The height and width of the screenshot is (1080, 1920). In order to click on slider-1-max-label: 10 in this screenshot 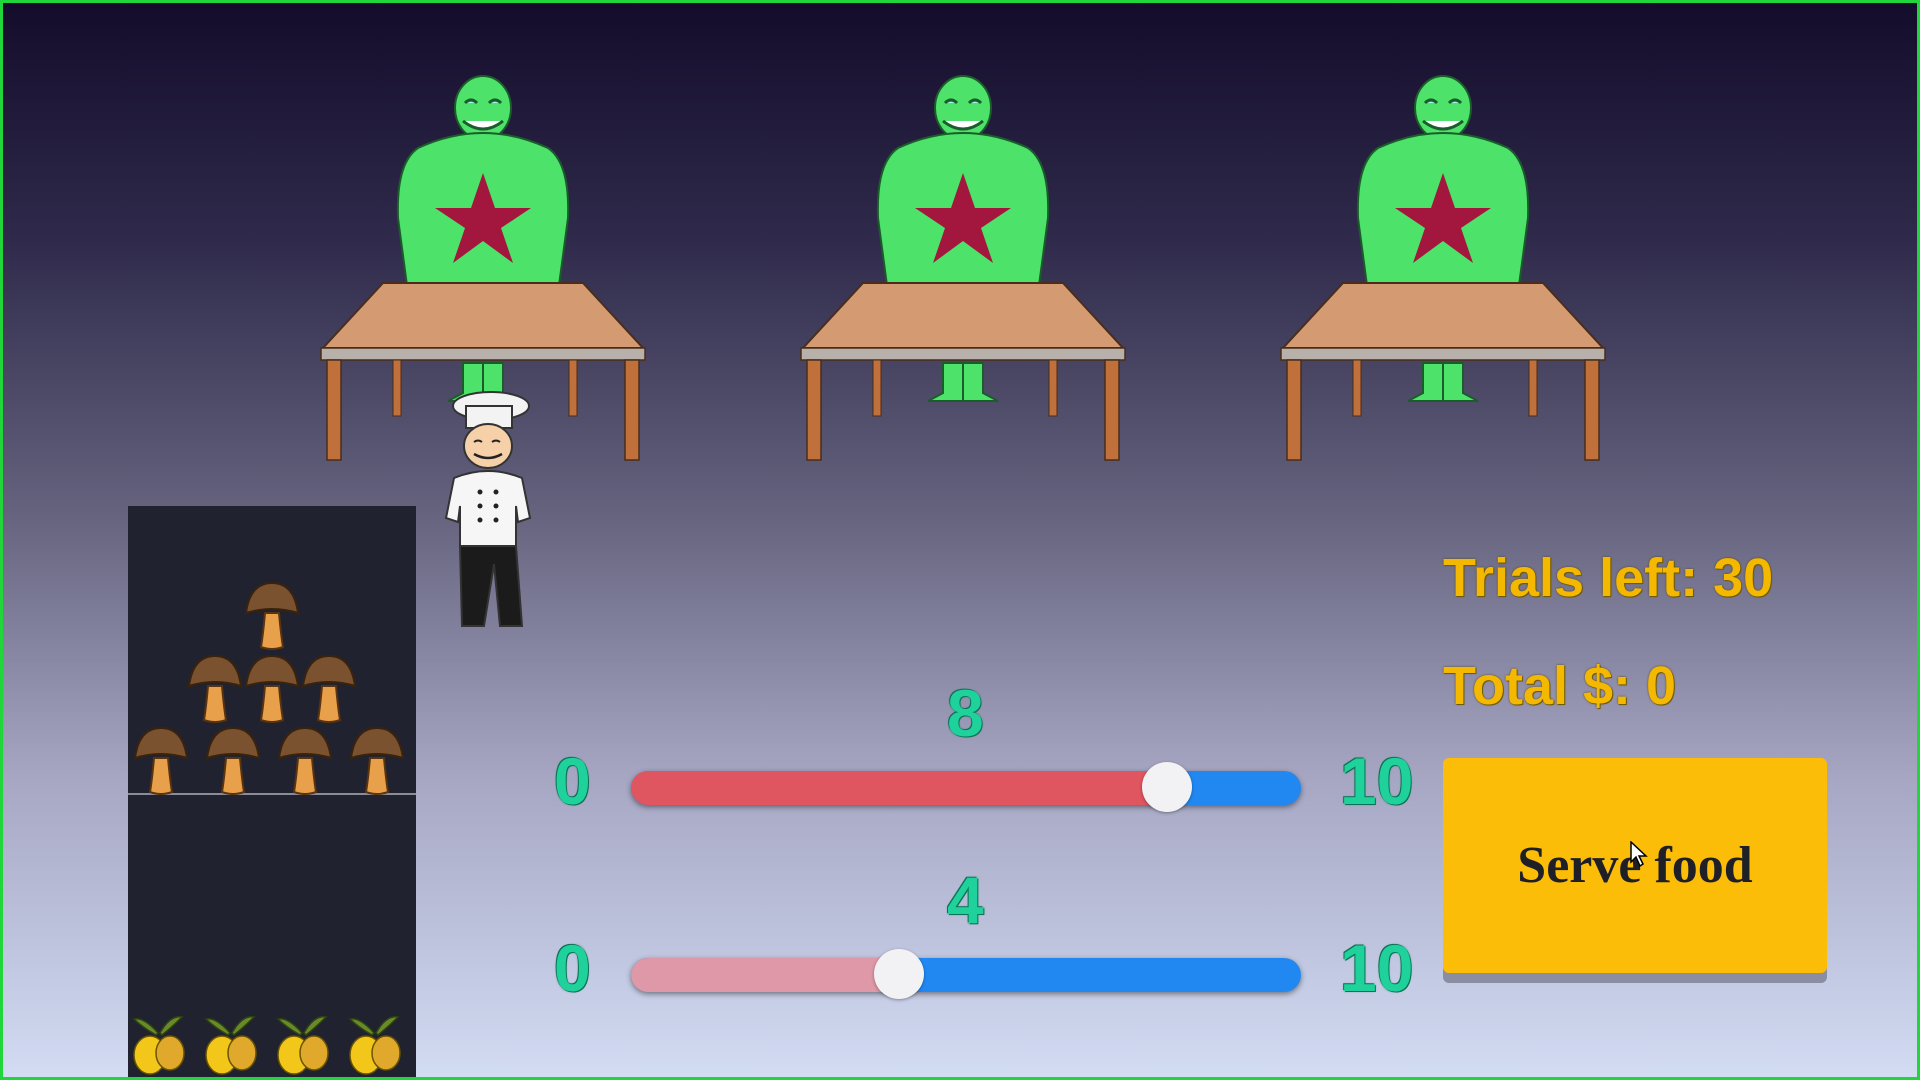, I will do `click(1377, 781)`.